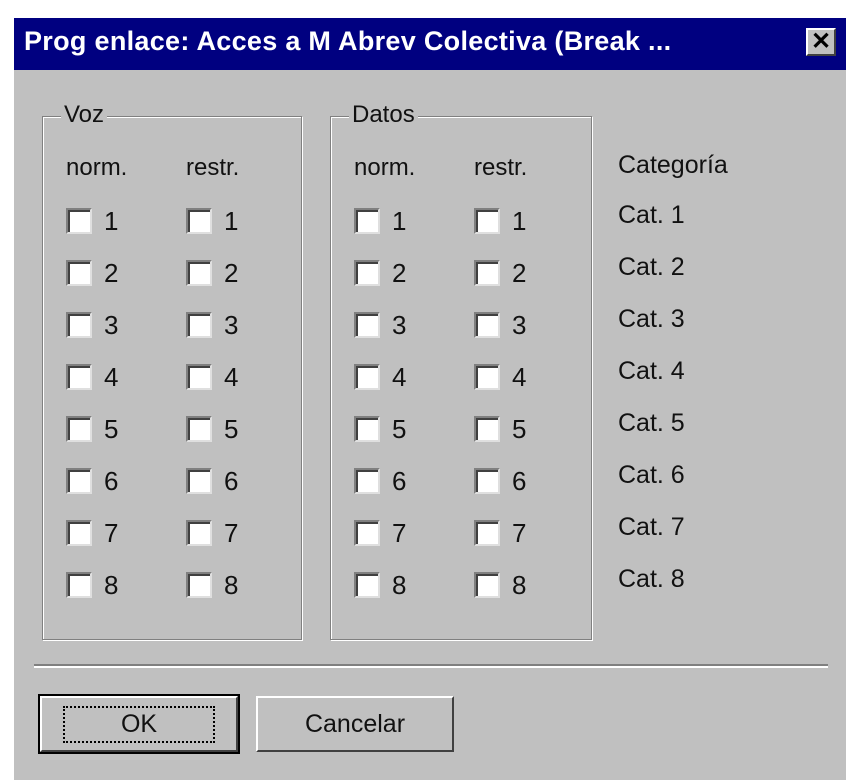 Image resolution: width=846 pixels, height=780 pixels. I want to click on datos-restr-checkbox-6: 6, so click(500, 481).